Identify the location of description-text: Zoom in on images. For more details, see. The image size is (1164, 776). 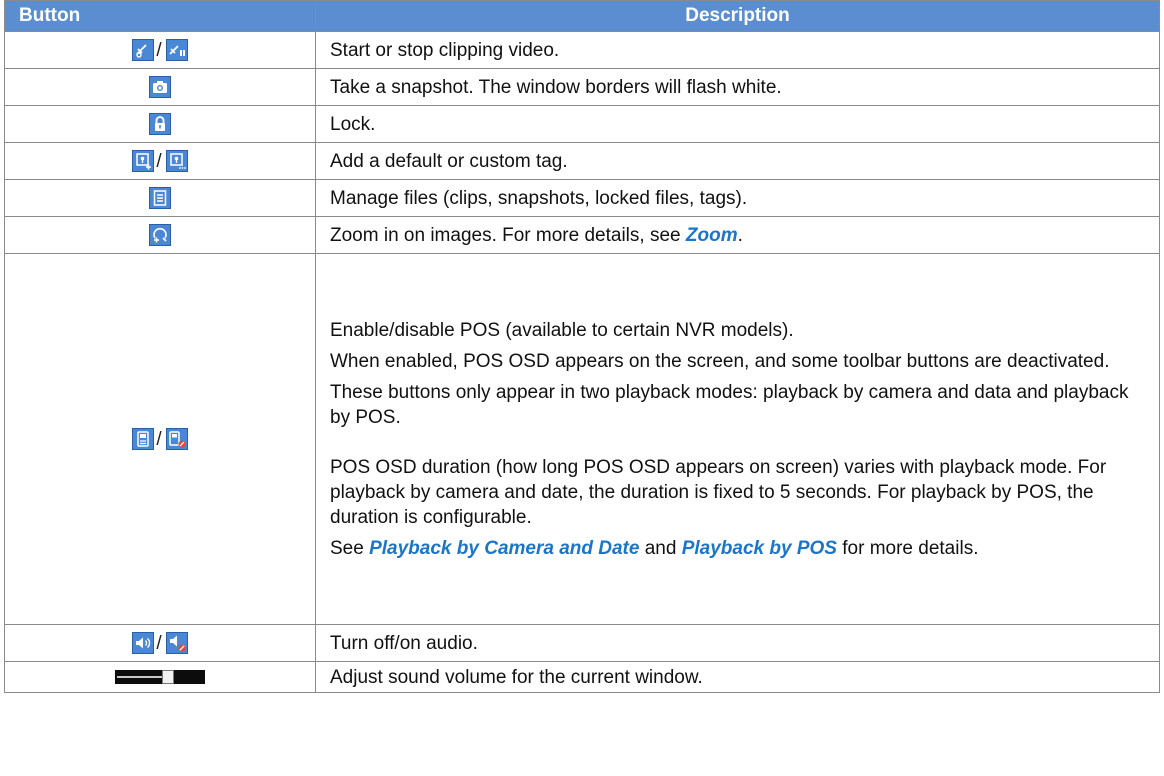
(508, 235).